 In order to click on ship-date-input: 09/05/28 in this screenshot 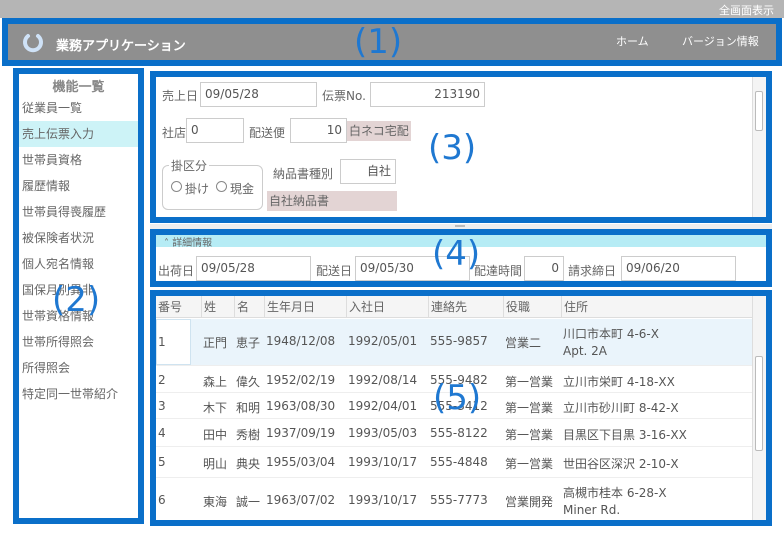, I will do `click(253, 268)`.